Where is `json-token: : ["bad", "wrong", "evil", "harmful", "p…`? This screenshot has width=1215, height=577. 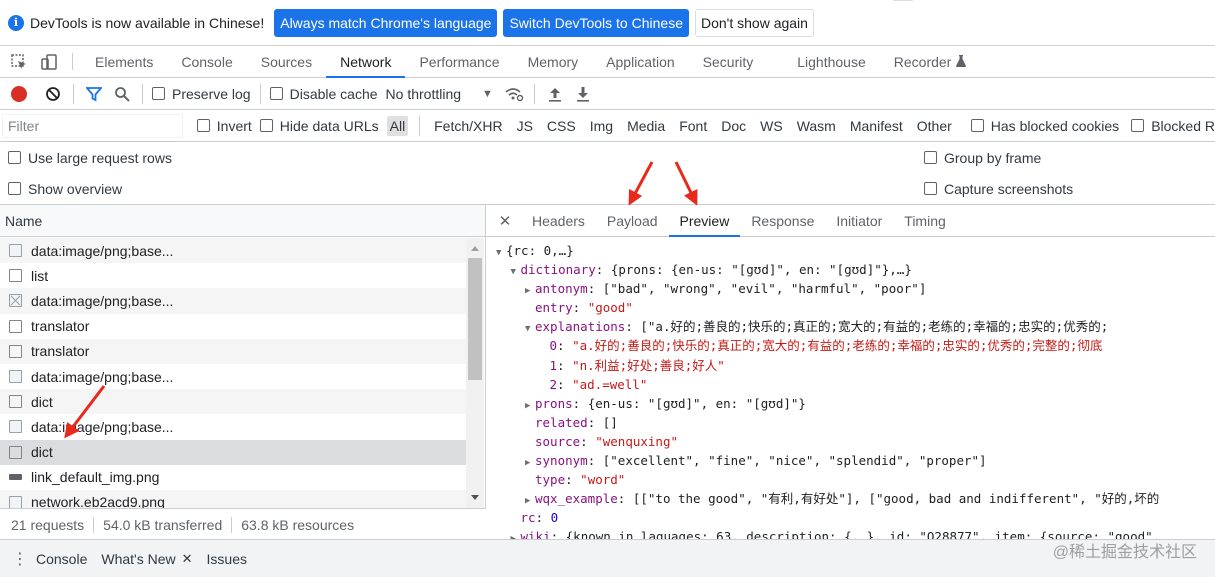 json-token: : ["bad", "wrong", "evil", "harmful", "p… is located at coordinates (757, 289).